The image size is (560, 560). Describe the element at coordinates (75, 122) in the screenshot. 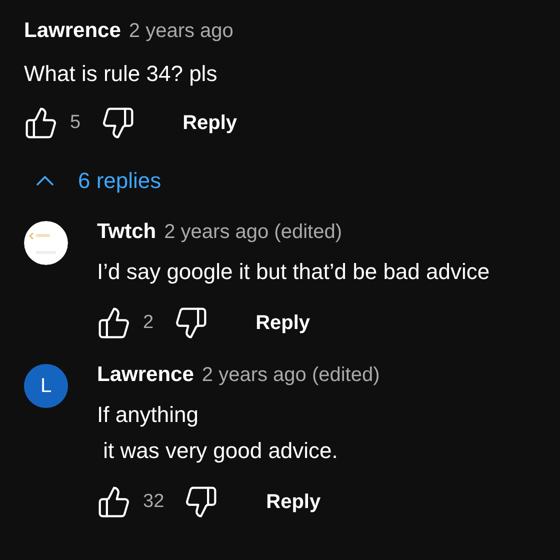

I see `like-count: 5` at that location.